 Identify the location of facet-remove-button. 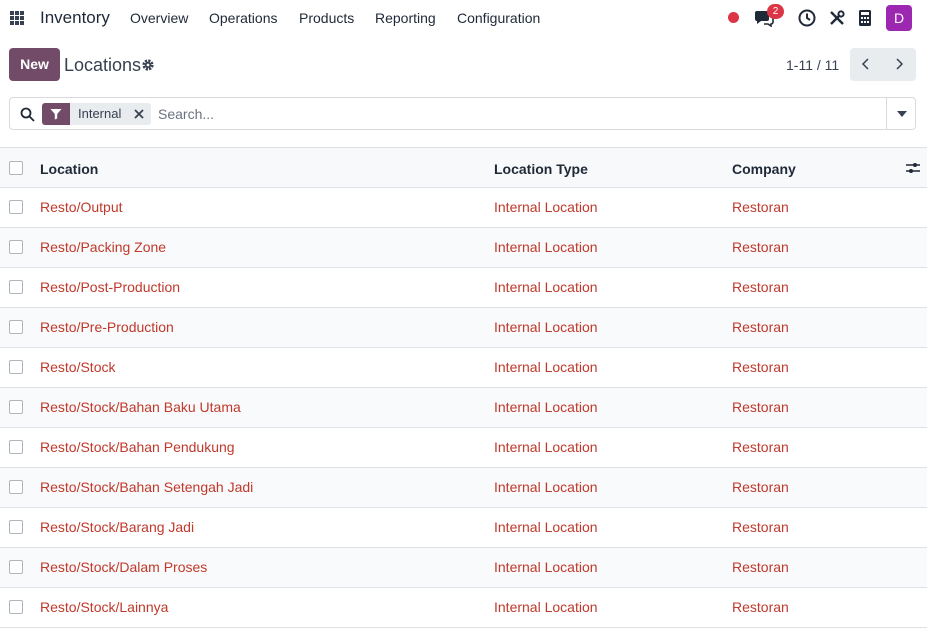
(140, 114).